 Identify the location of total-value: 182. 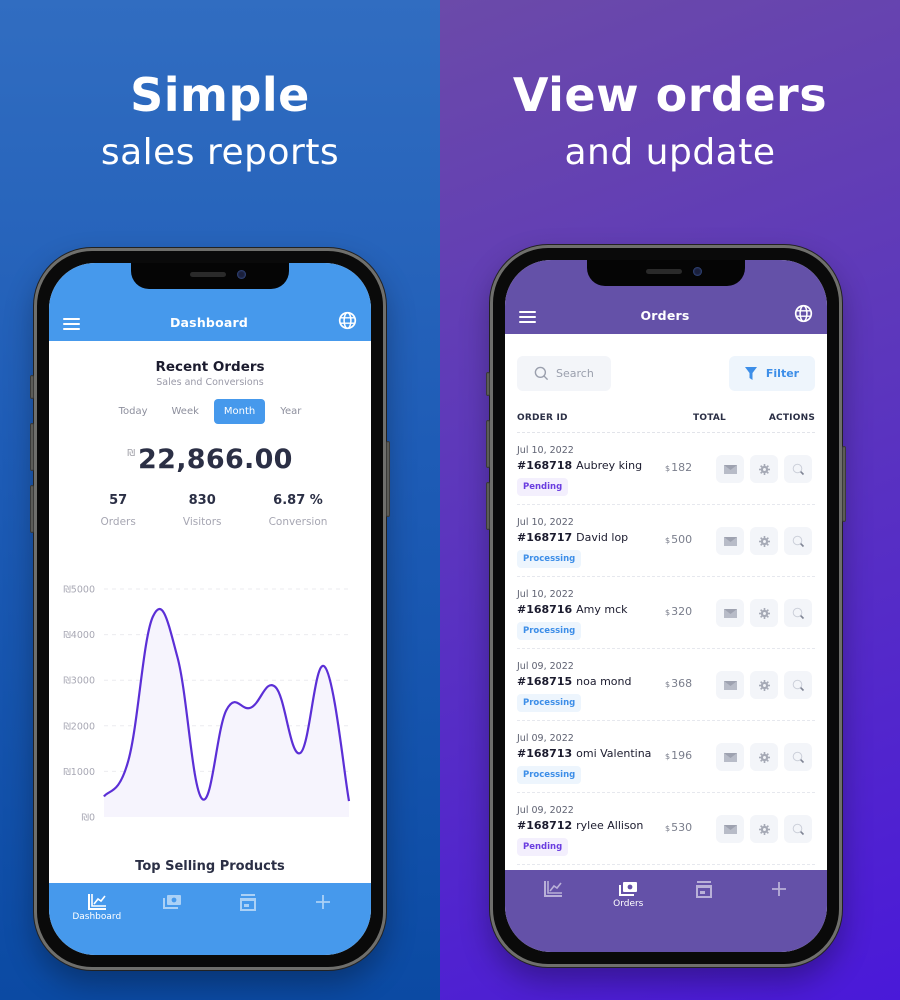
(682, 467).